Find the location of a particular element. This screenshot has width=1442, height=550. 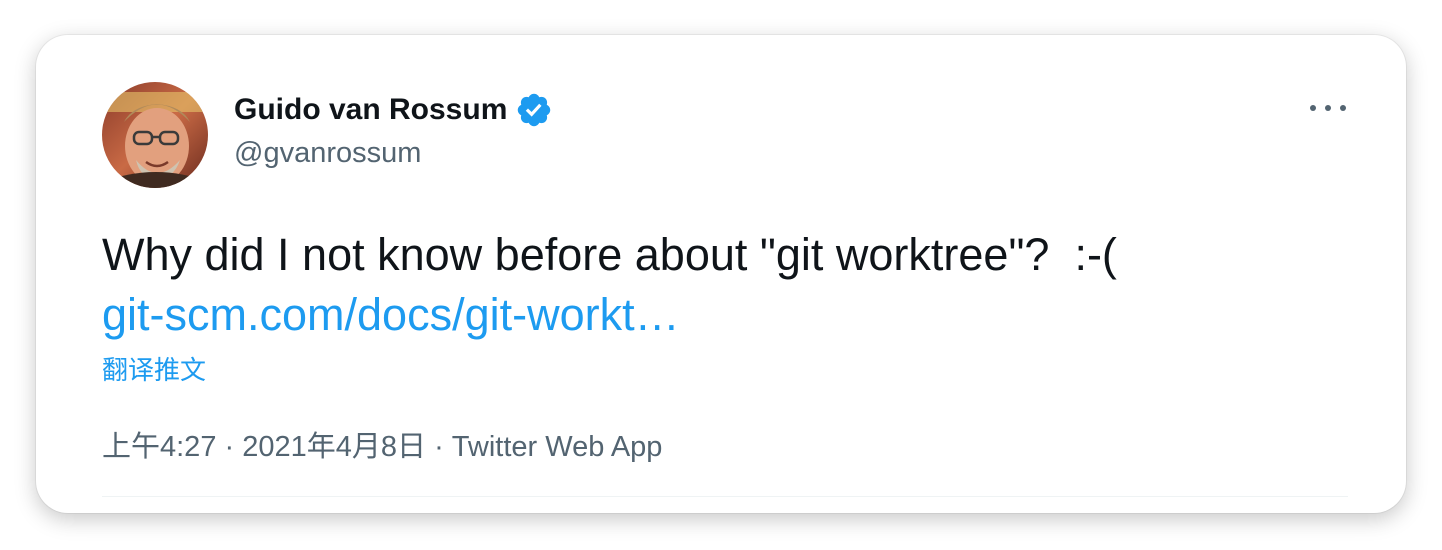

tweet-date: 2021年4月8日 is located at coordinates (334, 447).